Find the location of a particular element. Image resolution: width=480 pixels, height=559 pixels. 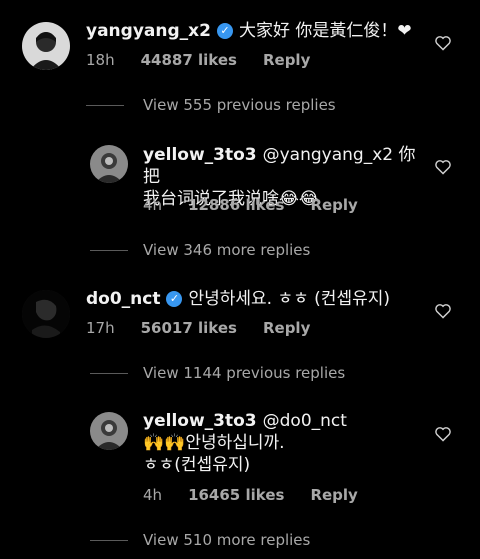

view-more-replies-button: View 346 more replies is located at coordinates (226, 250).